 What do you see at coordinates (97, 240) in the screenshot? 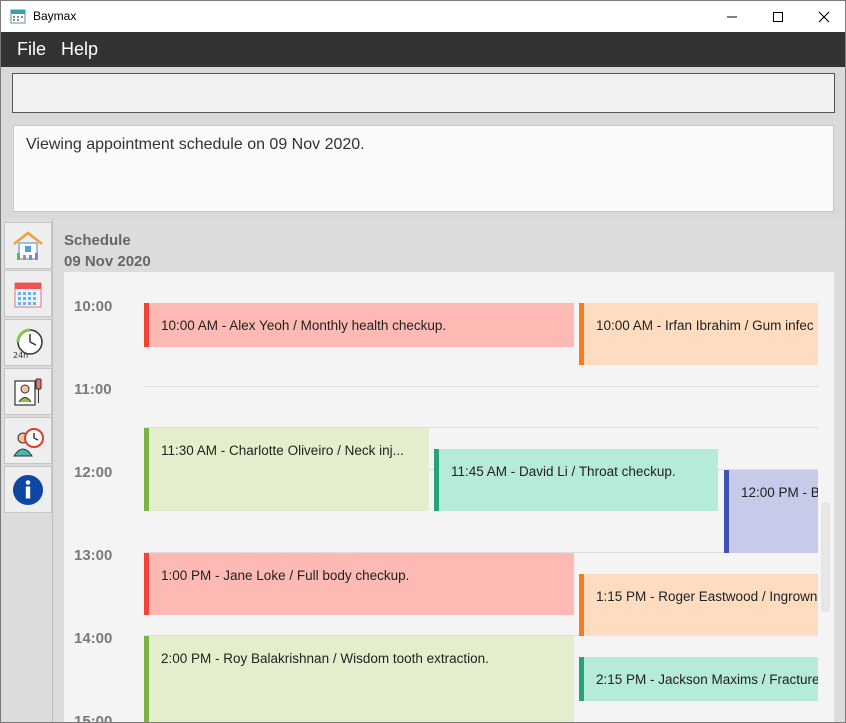
I see `schedule-title: Schedule` at bounding box center [97, 240].